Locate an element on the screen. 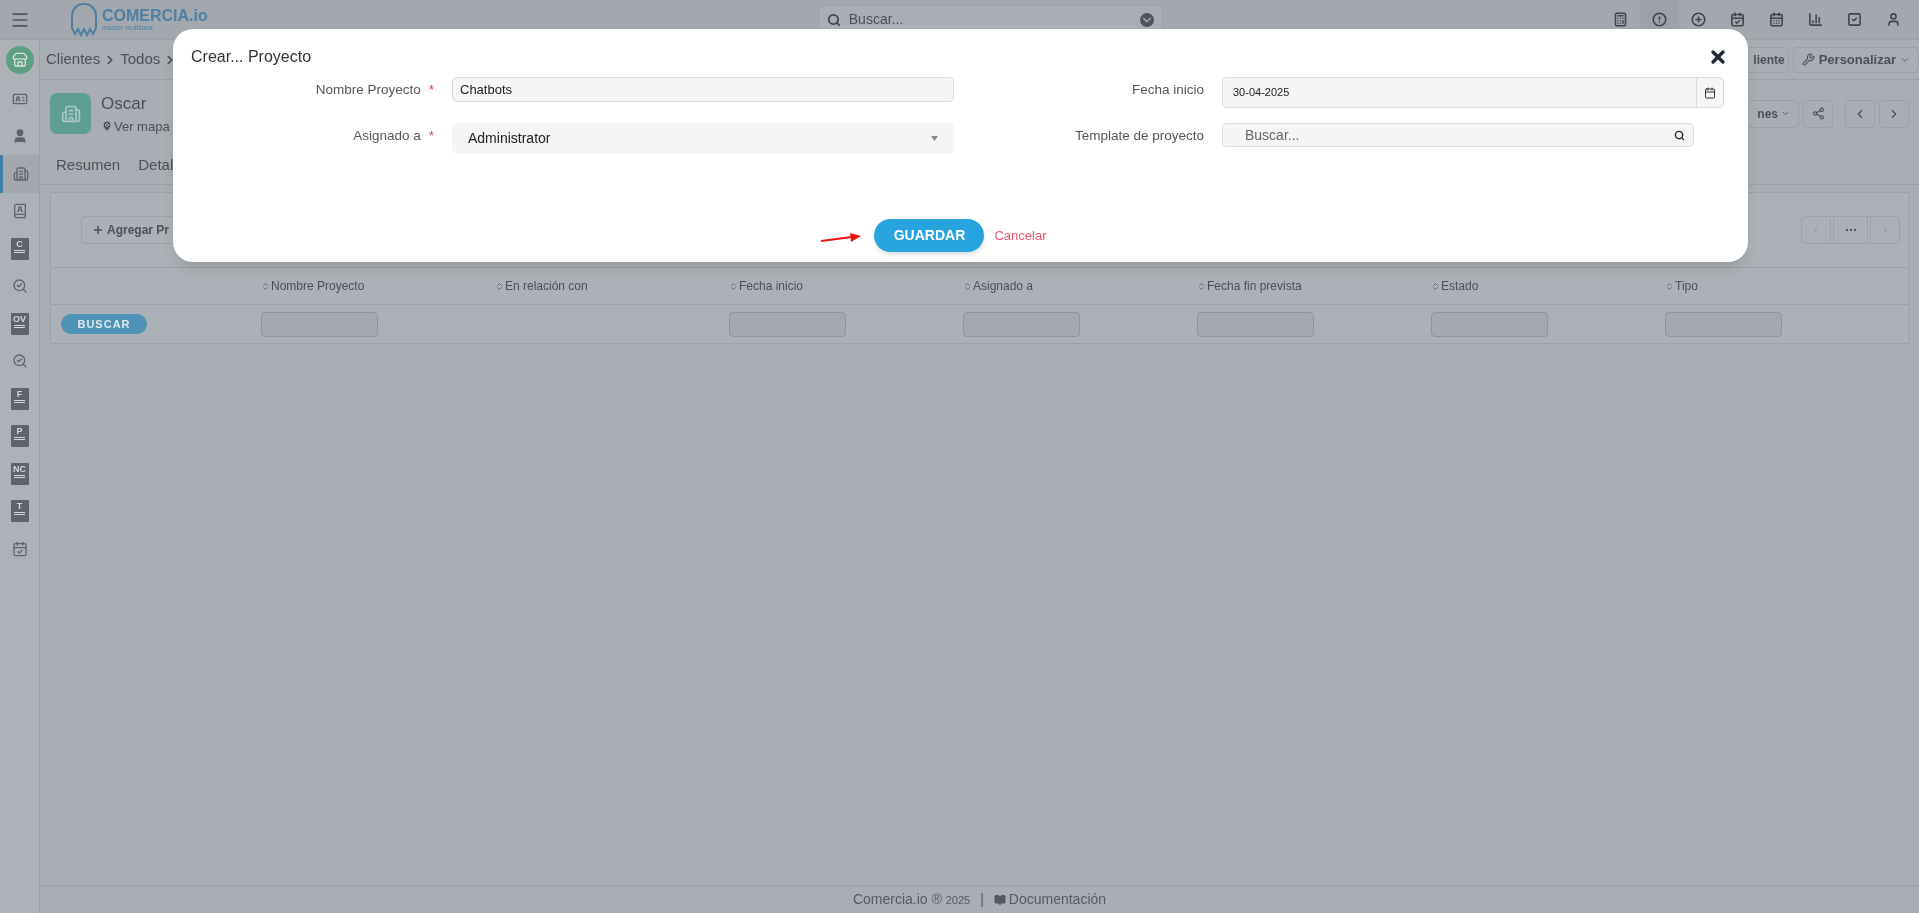 This screenshot has height=913, width=1919. search-button: BUSCAR is located at coordinates (104, 324).